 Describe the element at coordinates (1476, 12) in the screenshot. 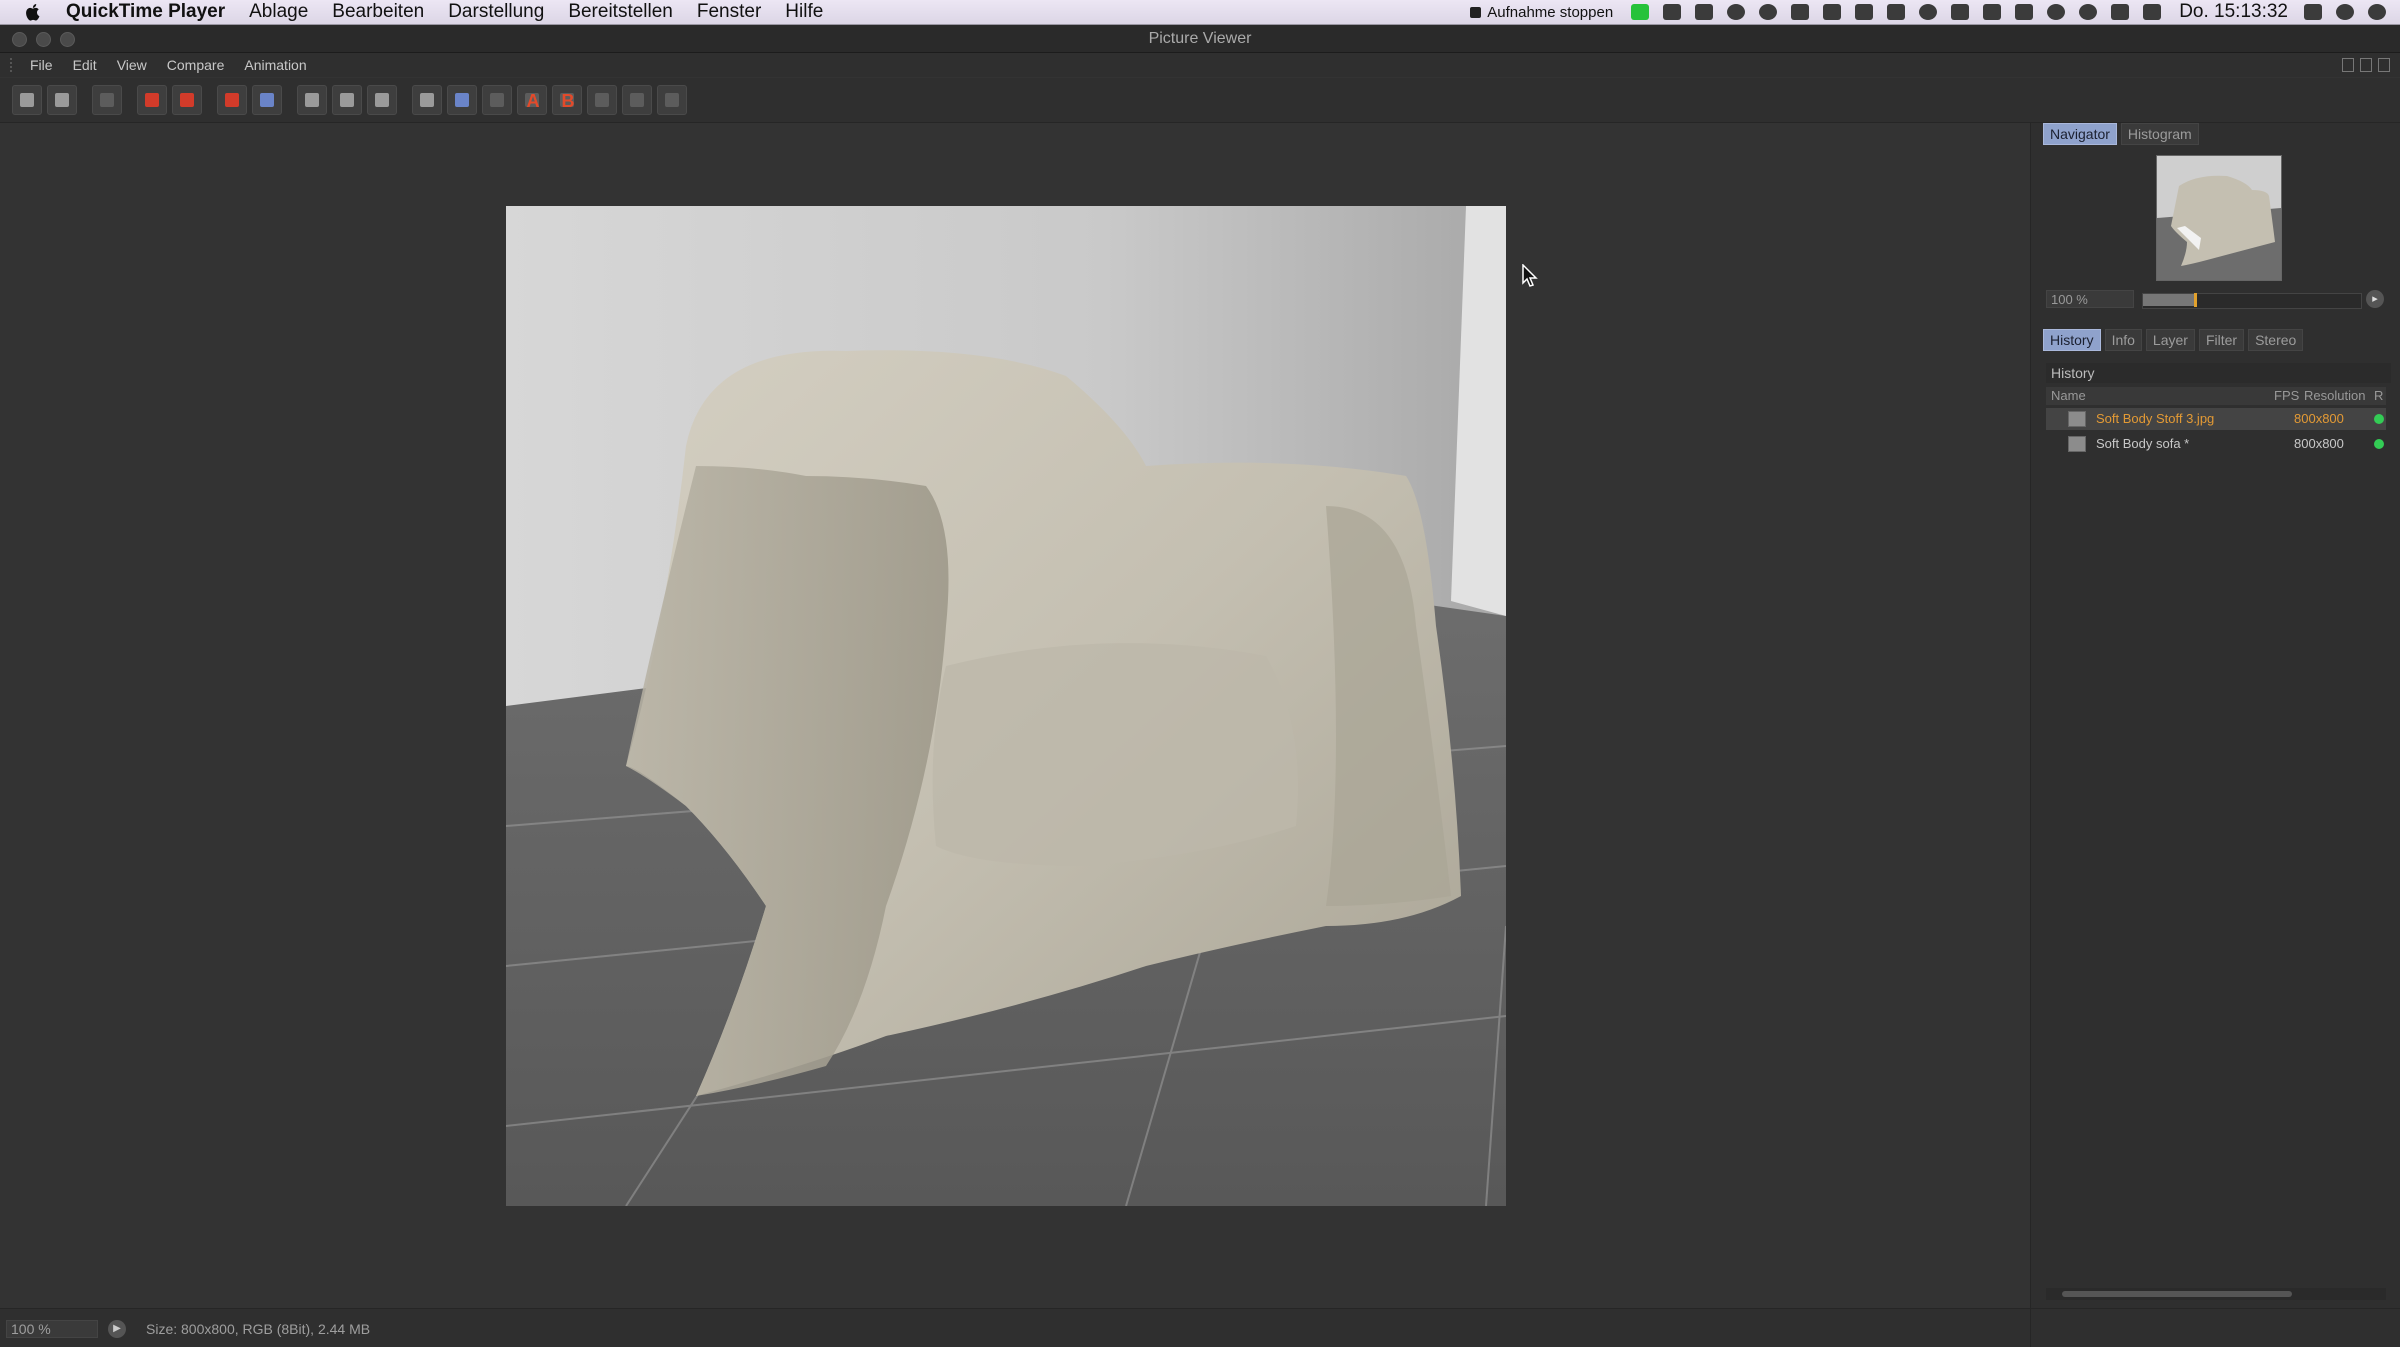

I see `record-stop-icon` at that location.